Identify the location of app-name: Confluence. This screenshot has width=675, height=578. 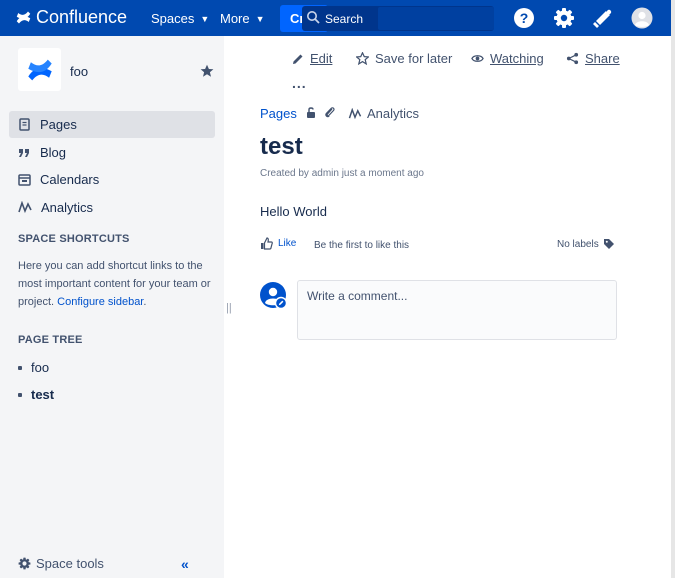
(82, 17).